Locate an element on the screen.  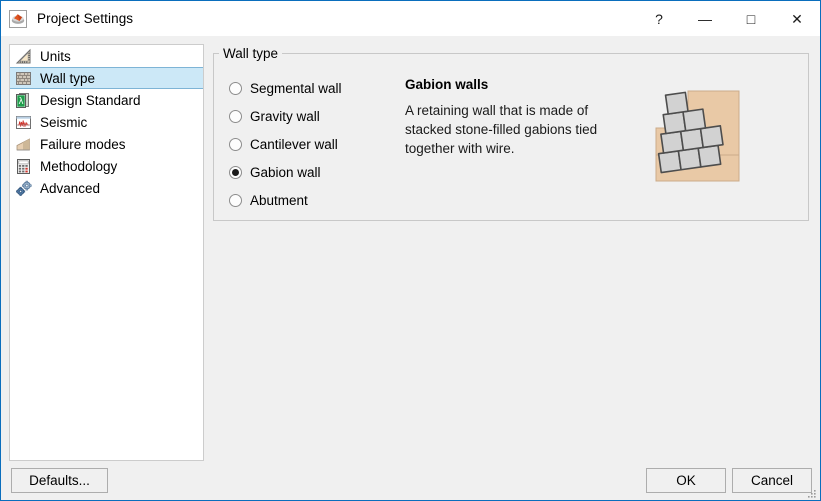
sidebar-item-failure-modes: Failure modes is located at coordinates (106, 144).